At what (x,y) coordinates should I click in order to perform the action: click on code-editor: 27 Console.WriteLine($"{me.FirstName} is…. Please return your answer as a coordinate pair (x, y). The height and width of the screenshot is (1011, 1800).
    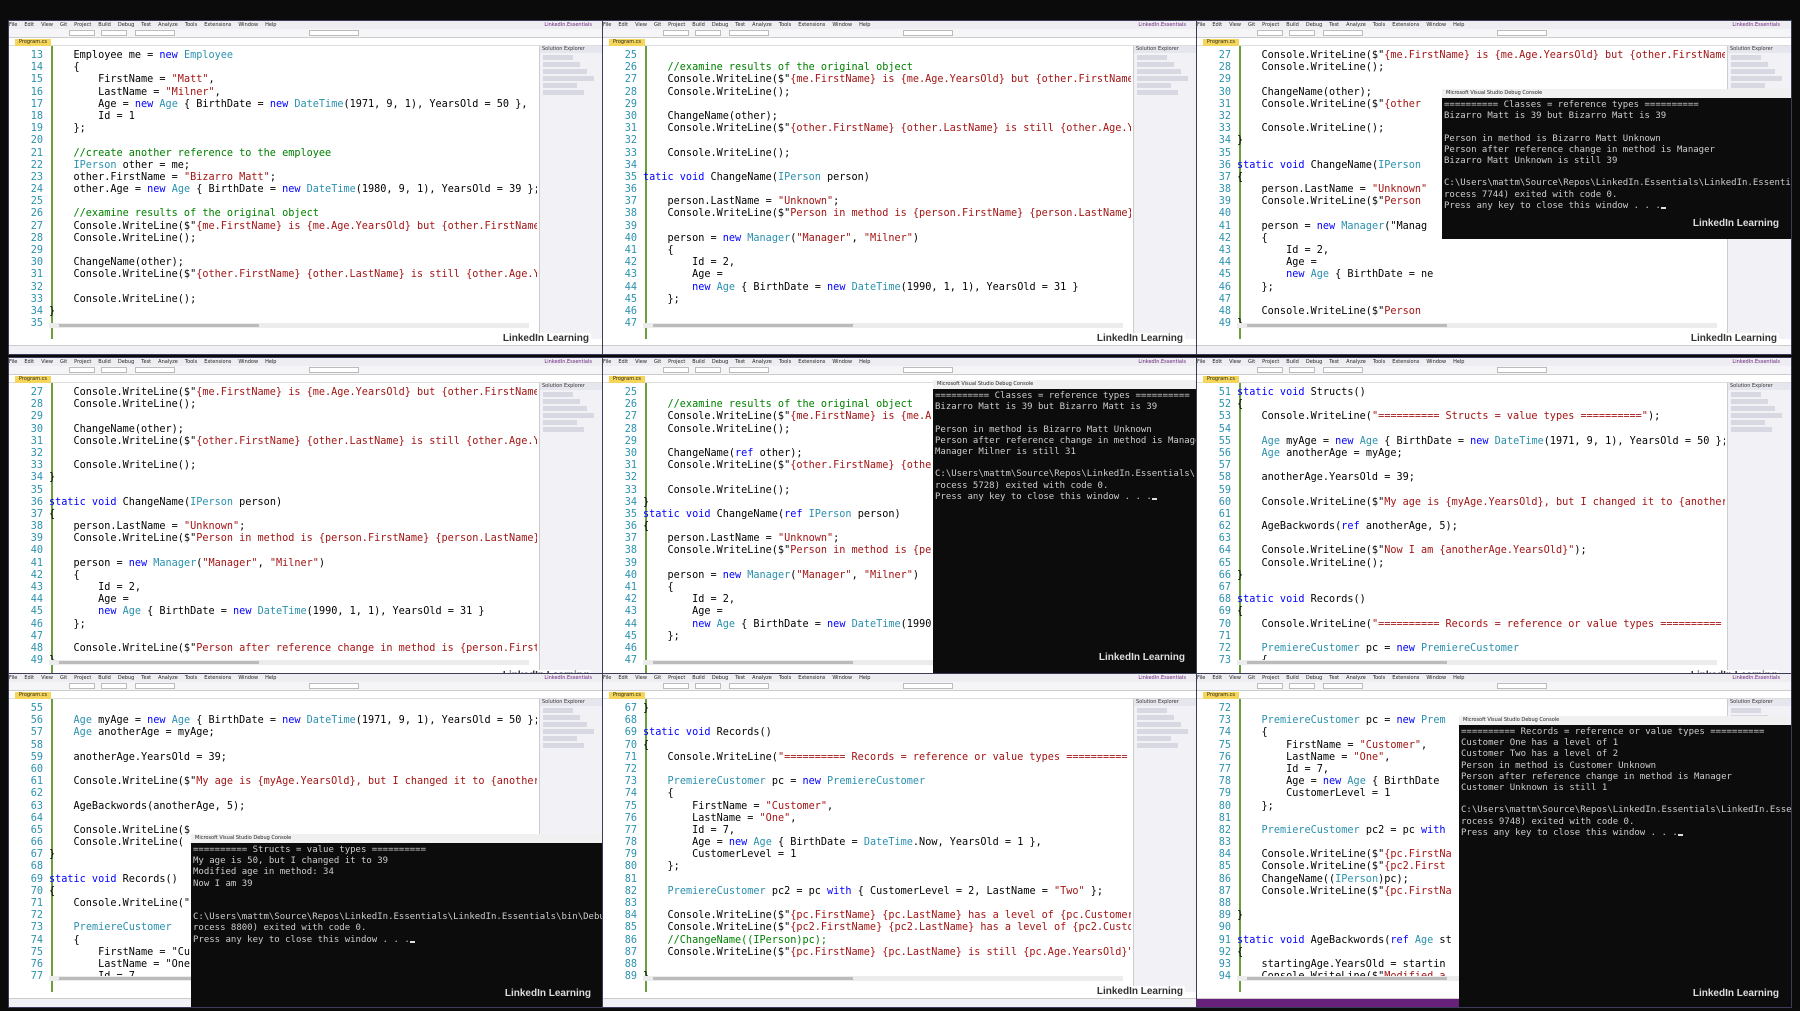
    Looking at the image, I should click on (273, 529).